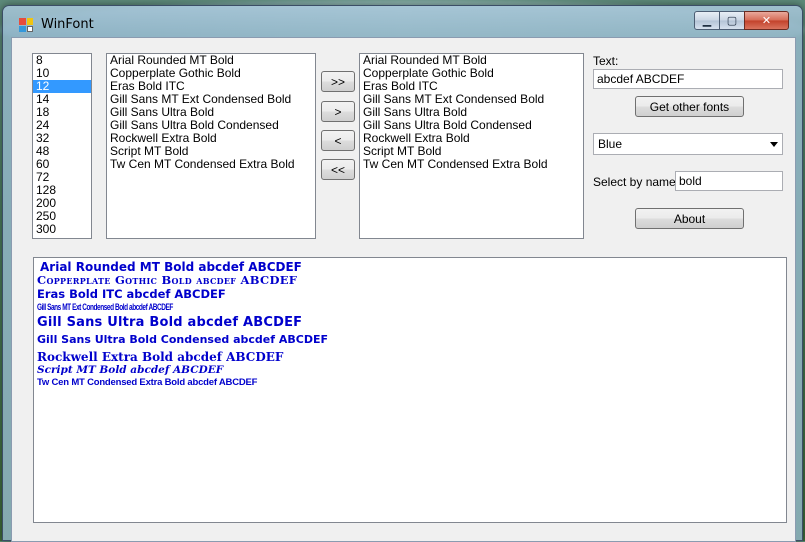 The width and height of the screenshot is (805, 542). What do you see at coordinates (338, 111) in the screenshot?
I see `add-button: >` at bounding box center [338, 111].